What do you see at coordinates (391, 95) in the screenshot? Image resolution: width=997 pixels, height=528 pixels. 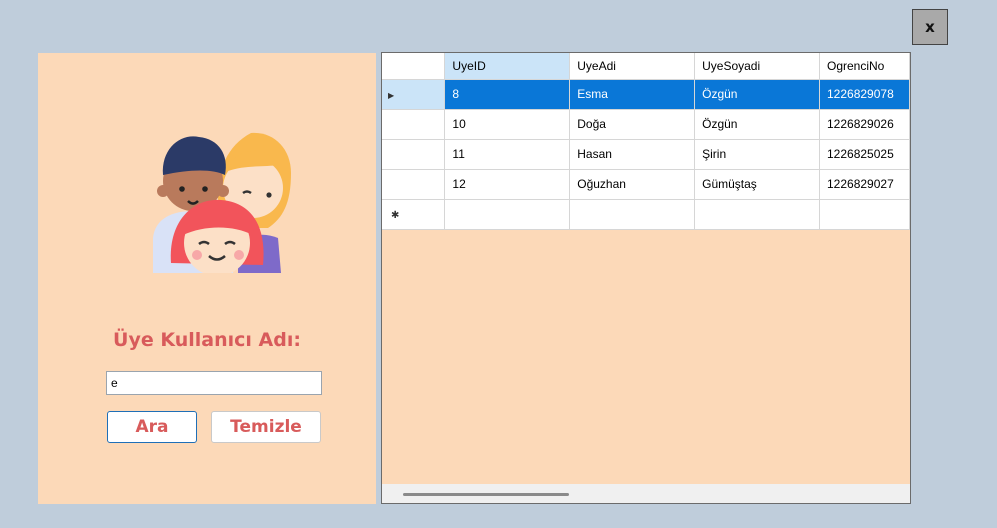 I see `current-row-arrow-icon: ▶` at bounding box center [391, 95].